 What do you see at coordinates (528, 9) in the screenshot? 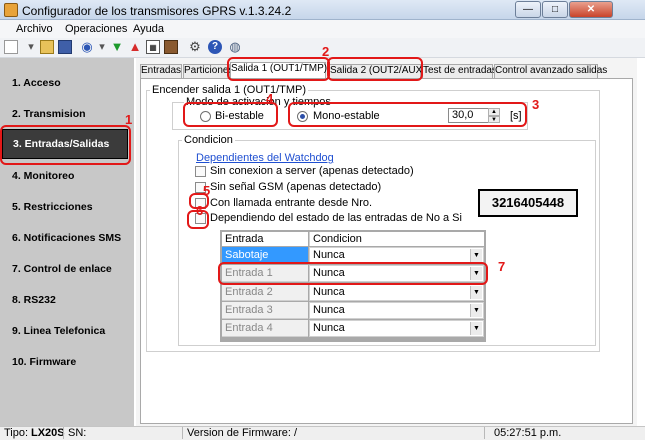
I see `minimize-button: —` at bounding box center [528, 9].